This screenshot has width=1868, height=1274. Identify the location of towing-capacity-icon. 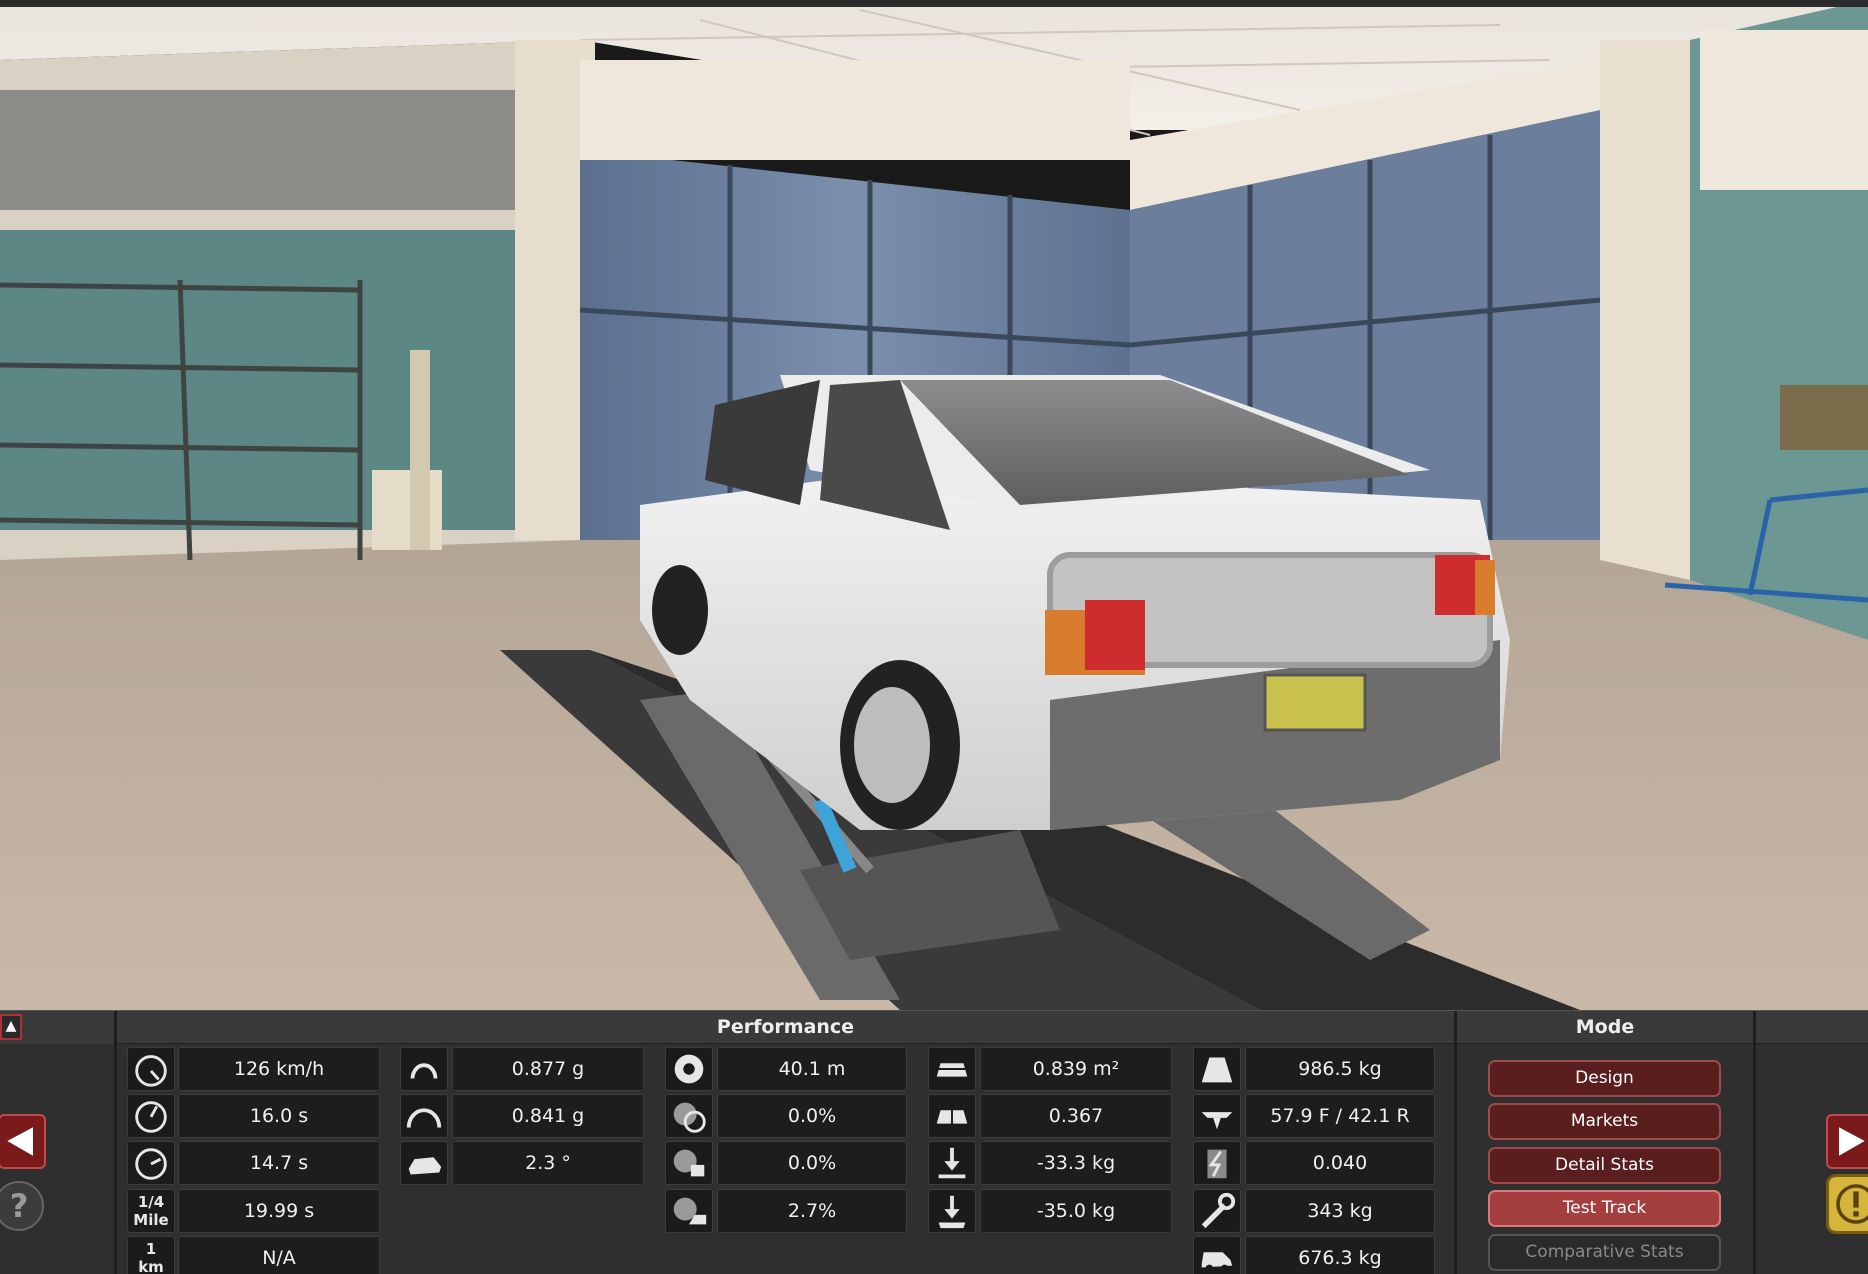
(1217, 1255).